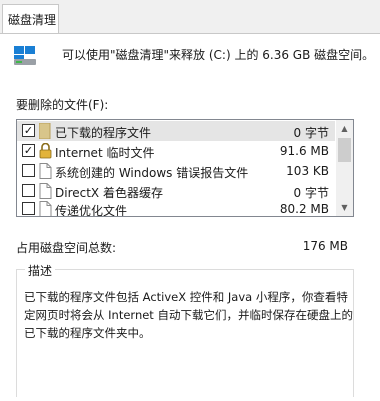 Image resolution: width=380 pixels, height=401 pixels. What do you see at coordinates (344, 150) in the screenshot?
I see `scroll-thumb` at bounding box center [344, 150].